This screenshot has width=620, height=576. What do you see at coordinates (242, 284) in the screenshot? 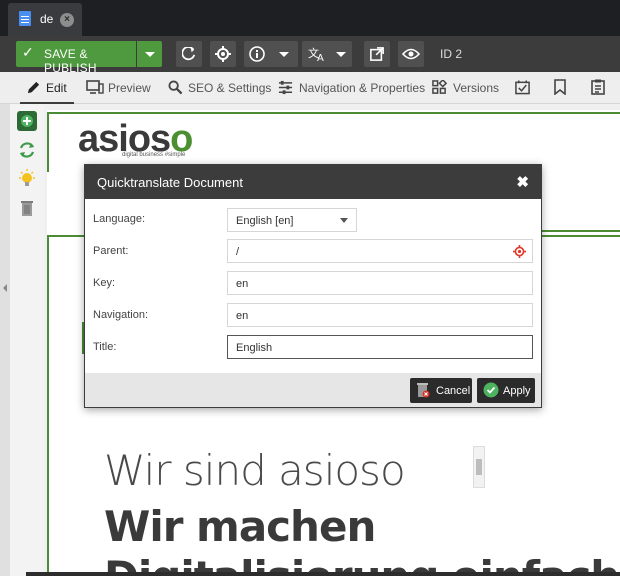
I see `key-value: en` at bounding box center [242, 284].